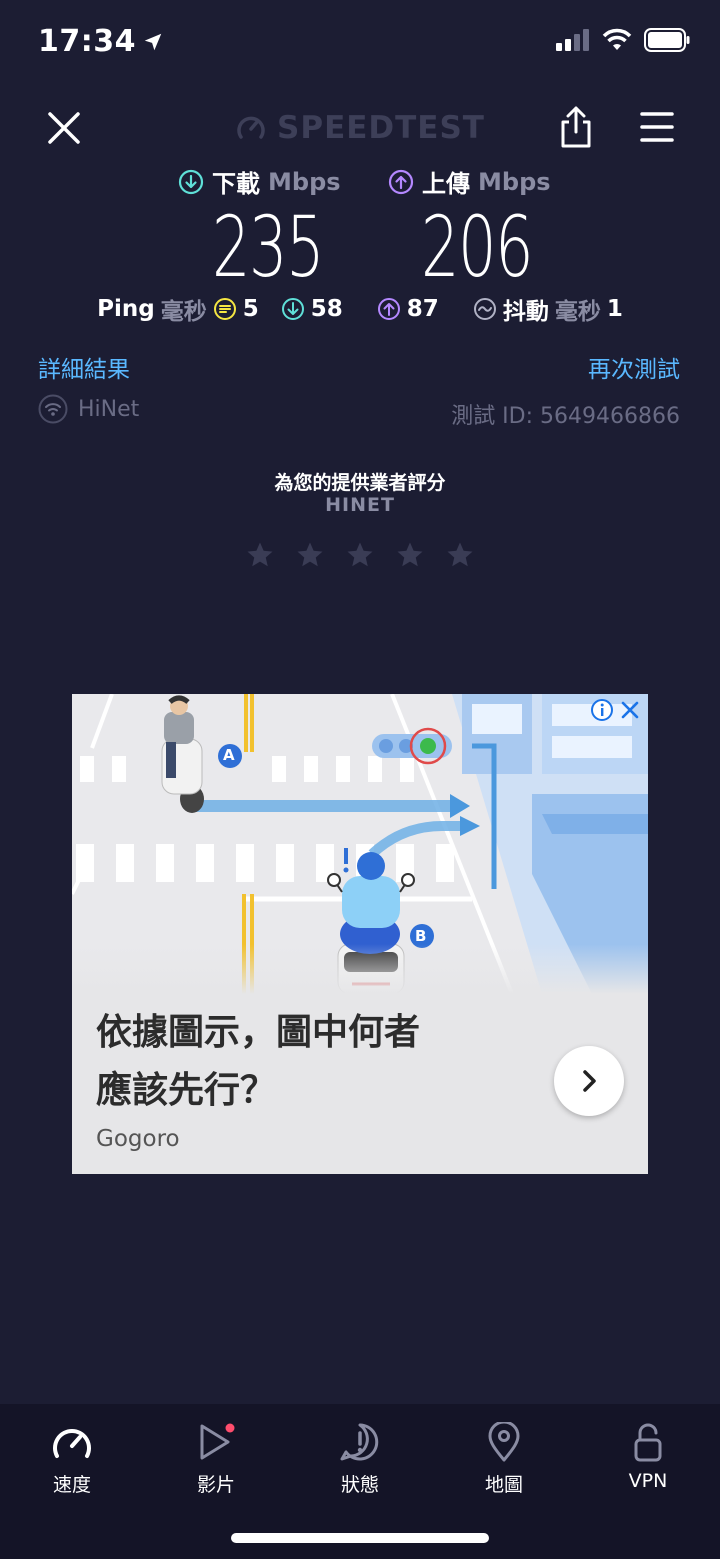 The height and width of the screenshot is (1559, 720). What do you see at coordinates (504, 1442) in the screenshot?
I see `map-pin-icon` at bounding box center [504, 1442].